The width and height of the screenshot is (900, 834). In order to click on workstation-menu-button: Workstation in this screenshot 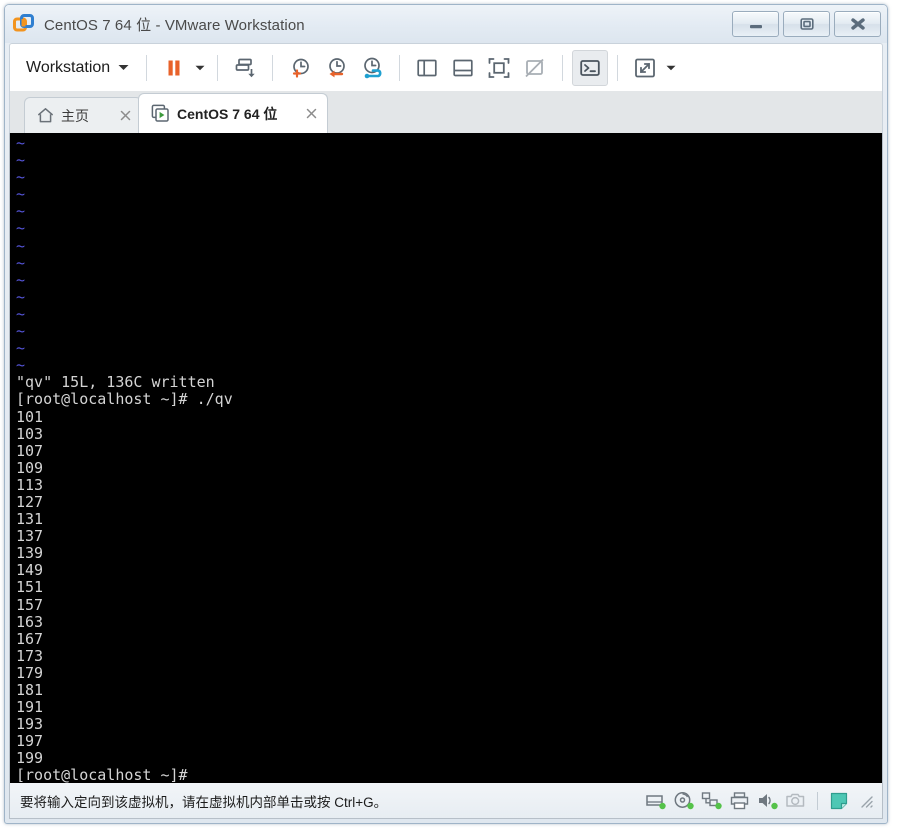, I will do `click(77, 68)`.